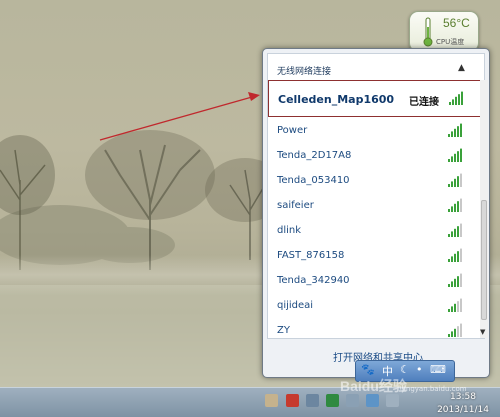  What do you see at coordinates (463, 410) in the screenshot?
I see `clock-date: 2013/11/14` at bounding box center [463, 410].